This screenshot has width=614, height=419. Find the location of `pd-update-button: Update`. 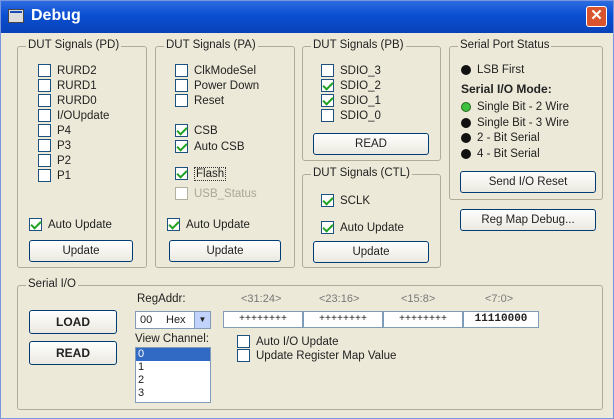

pd-update-button: Update is located at coordinates (81, 251).